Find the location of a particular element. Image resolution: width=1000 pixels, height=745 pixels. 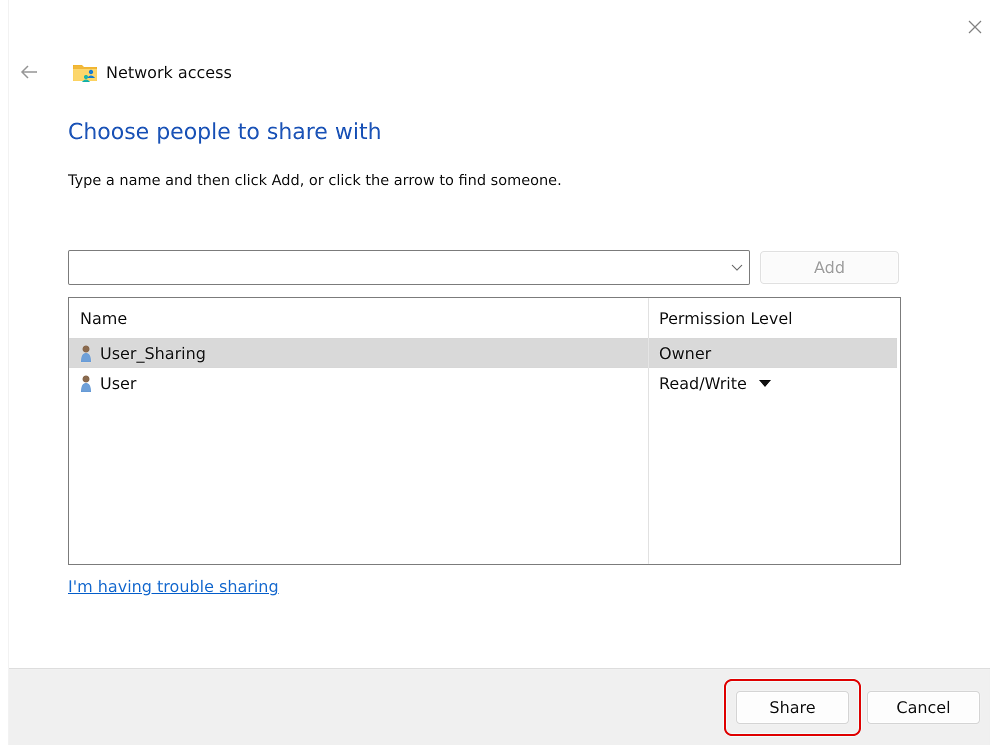

window-title: Network access is located at coordinates (169, 72).